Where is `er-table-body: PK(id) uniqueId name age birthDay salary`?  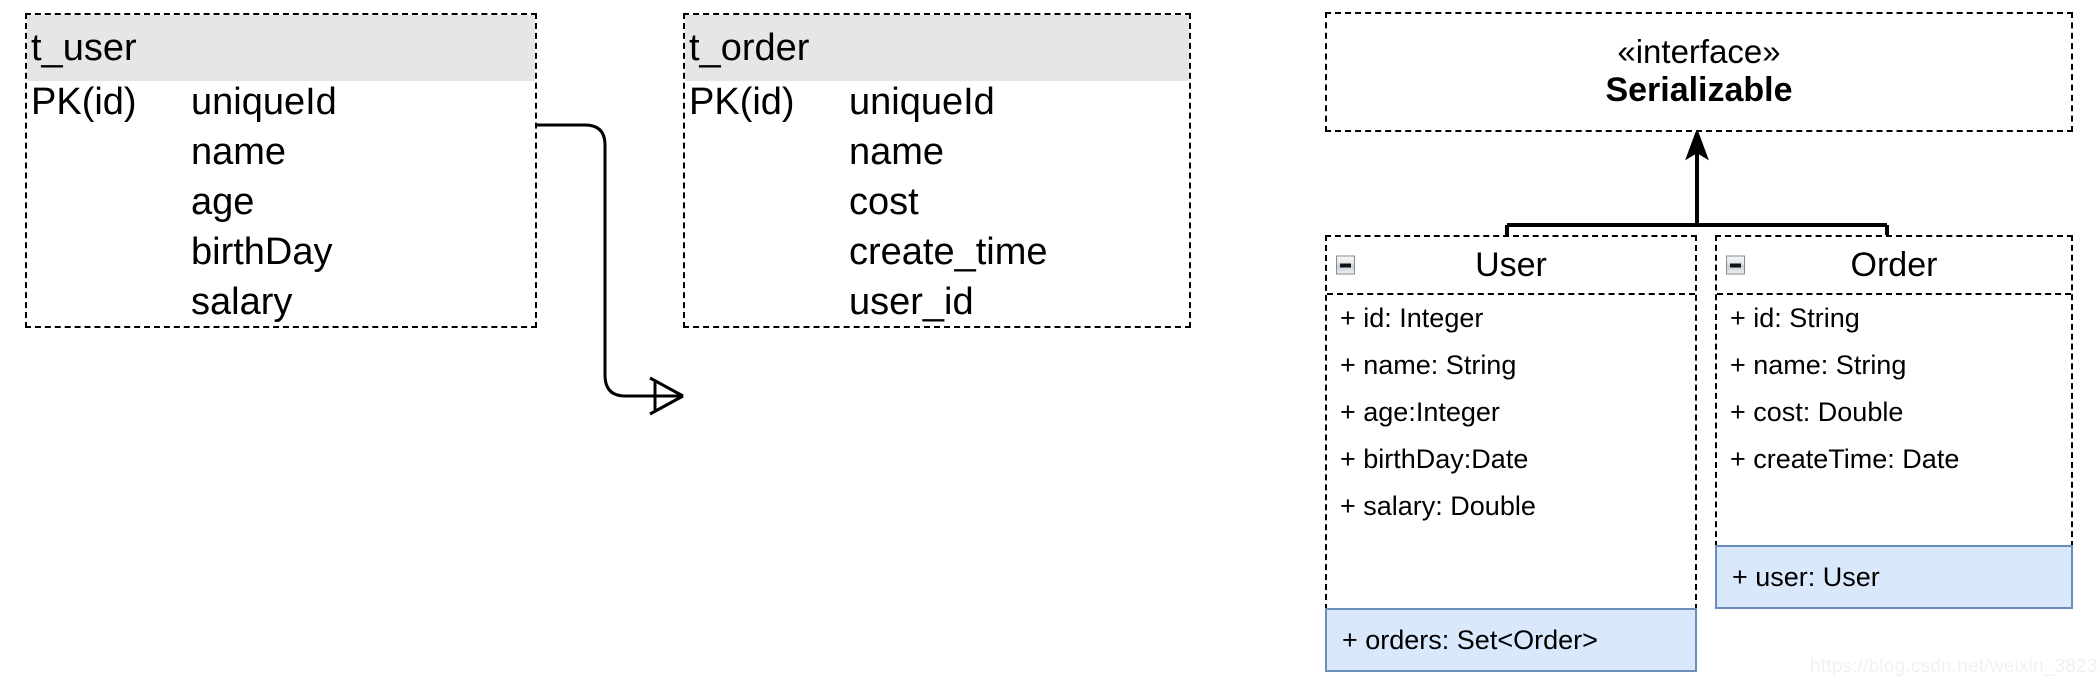
er-table-body: PK(id) uniqueId name age birthDay salary is located at coordinates (281, 207).